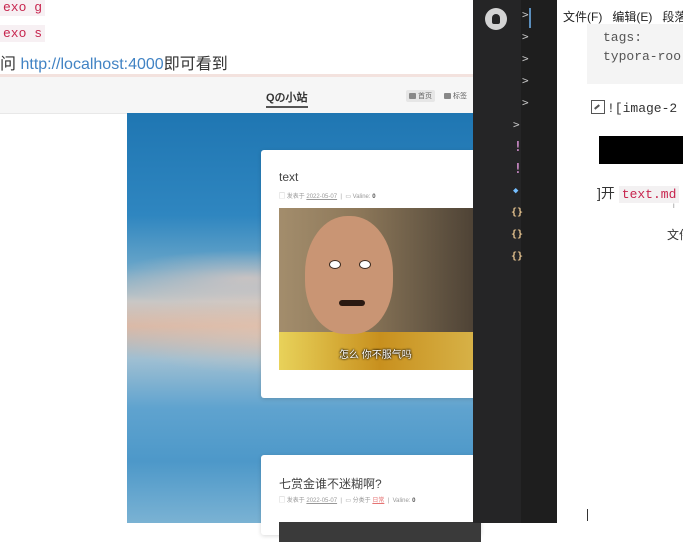  What do you see at coordinates (606, 193) in the screenshot?
I see `open-prefix: ]开` at bounding box center [606, 193].